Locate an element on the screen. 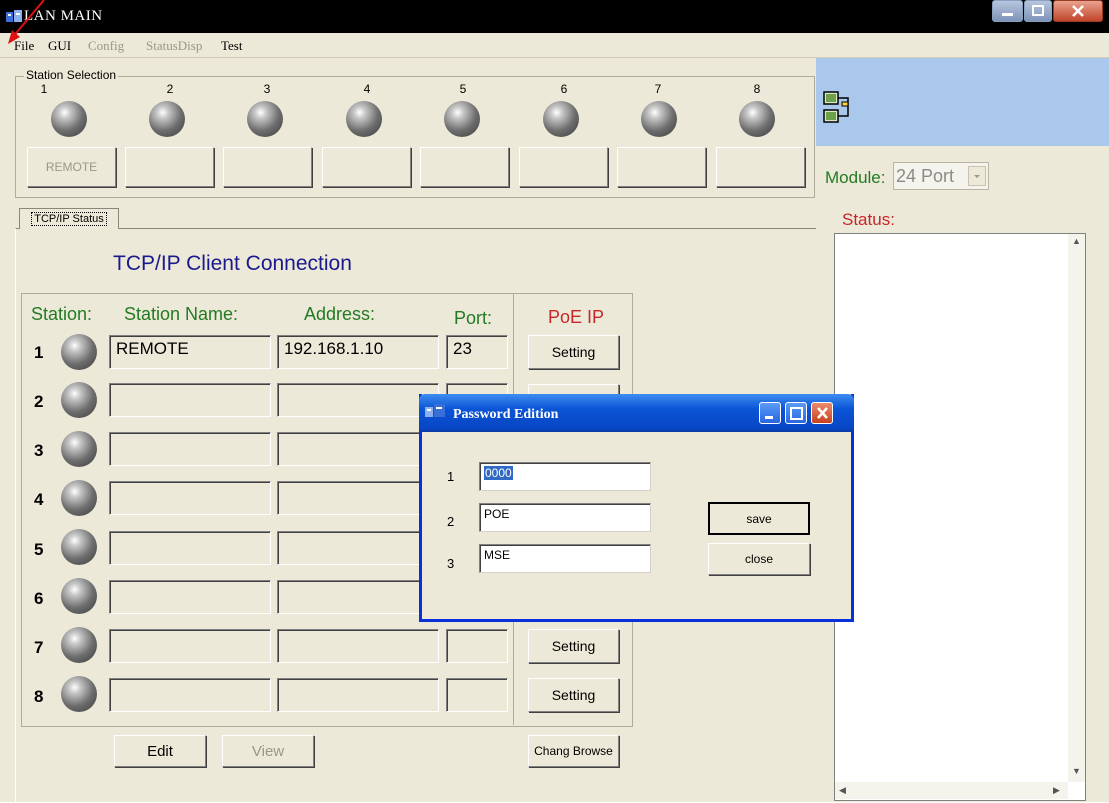 Image resolution: width=1109 pixels, height=803 pixels. password-field-2: POE is located at coordinates (565, 517).